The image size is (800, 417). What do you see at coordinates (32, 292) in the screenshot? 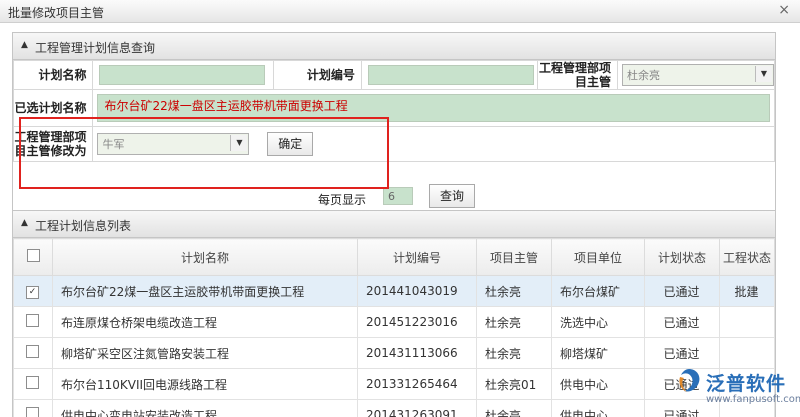
I see `row-checkbox: ✓` at bounding box center [32, 292].